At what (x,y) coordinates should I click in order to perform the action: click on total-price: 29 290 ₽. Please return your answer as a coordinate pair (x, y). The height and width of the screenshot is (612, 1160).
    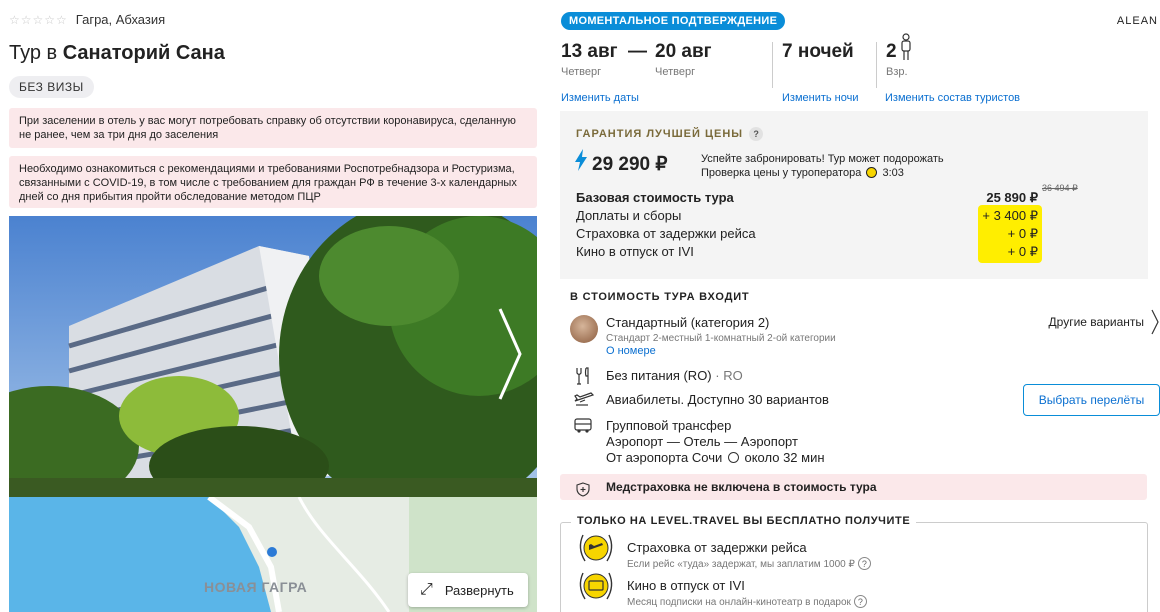
    Looking at the image, I should click on (630, 164).